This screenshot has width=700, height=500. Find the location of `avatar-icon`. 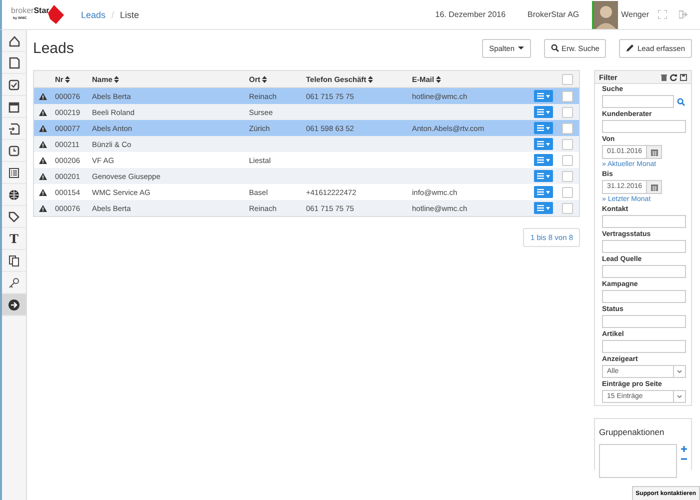

avatar-icon is located at coordinates (605, 14).